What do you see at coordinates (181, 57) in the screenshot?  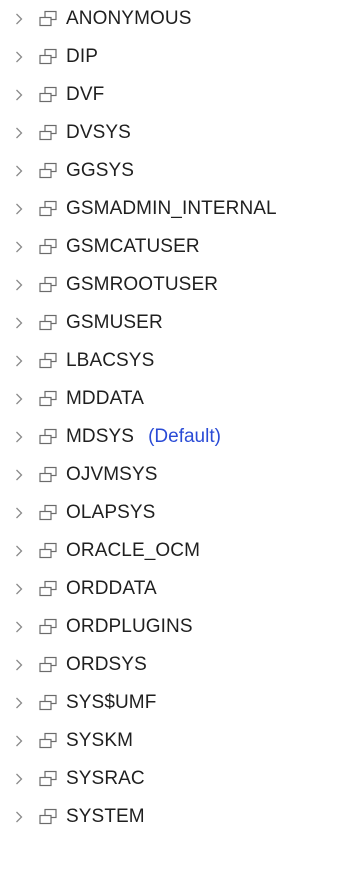 I see `tree-row: DIP` at bounding box center [181, 57].